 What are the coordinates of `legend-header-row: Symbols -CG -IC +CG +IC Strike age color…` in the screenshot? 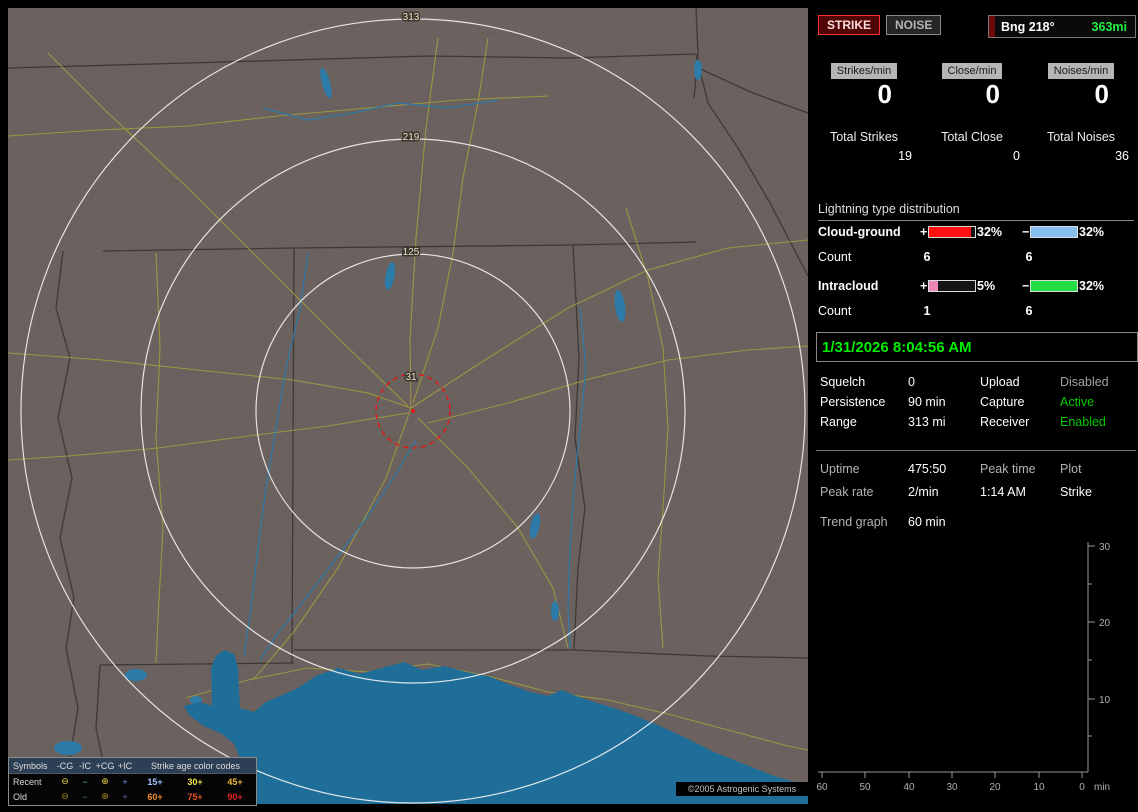 It's located at (132, 766).